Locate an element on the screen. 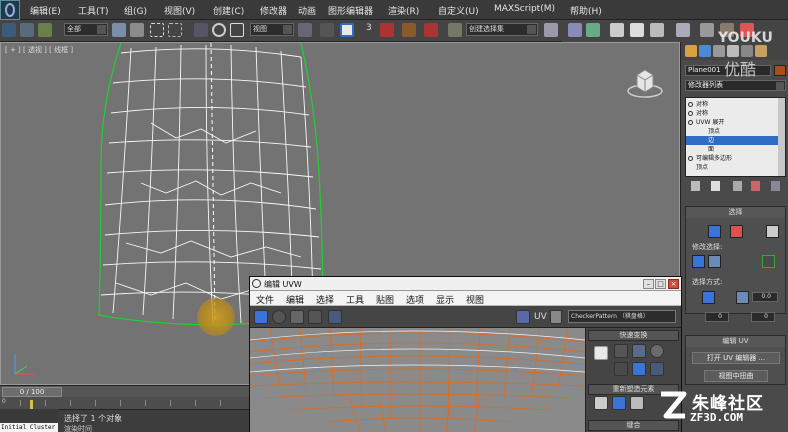  stack-item-symmetry-1: 对称 is located at coordinates (732, 104).